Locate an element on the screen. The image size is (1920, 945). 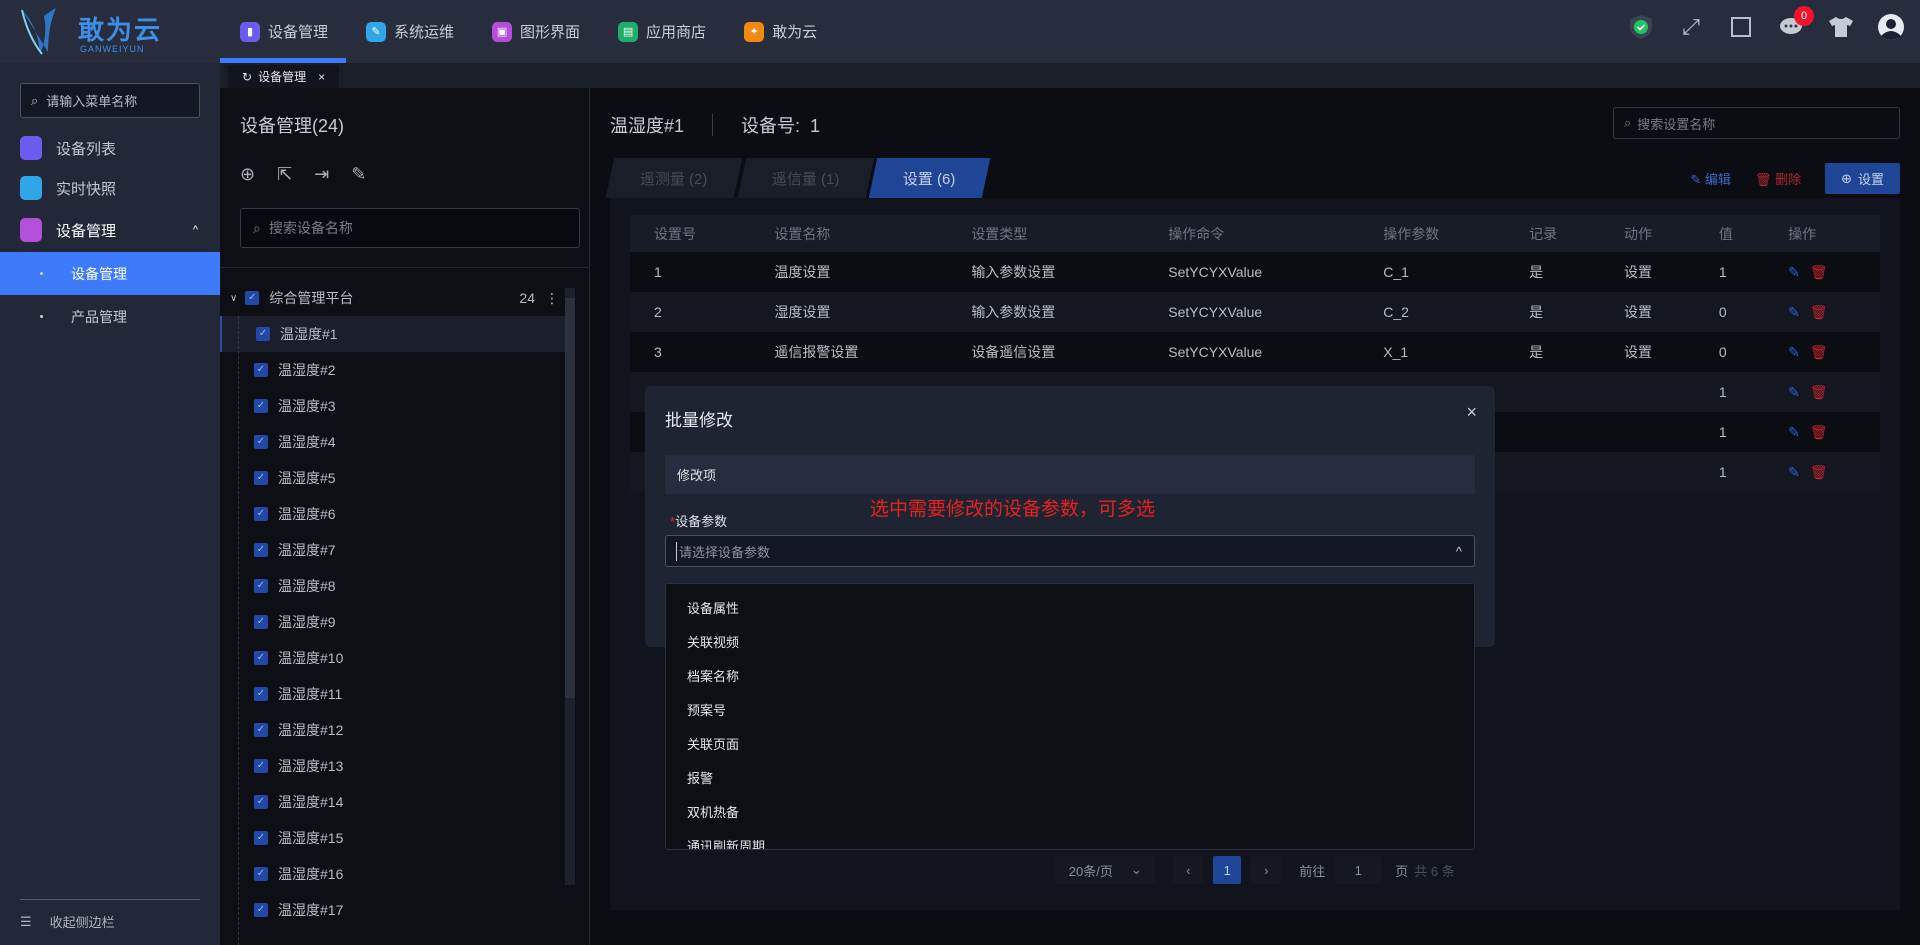
tree-scrollbar is located at coordinates (570, 586).